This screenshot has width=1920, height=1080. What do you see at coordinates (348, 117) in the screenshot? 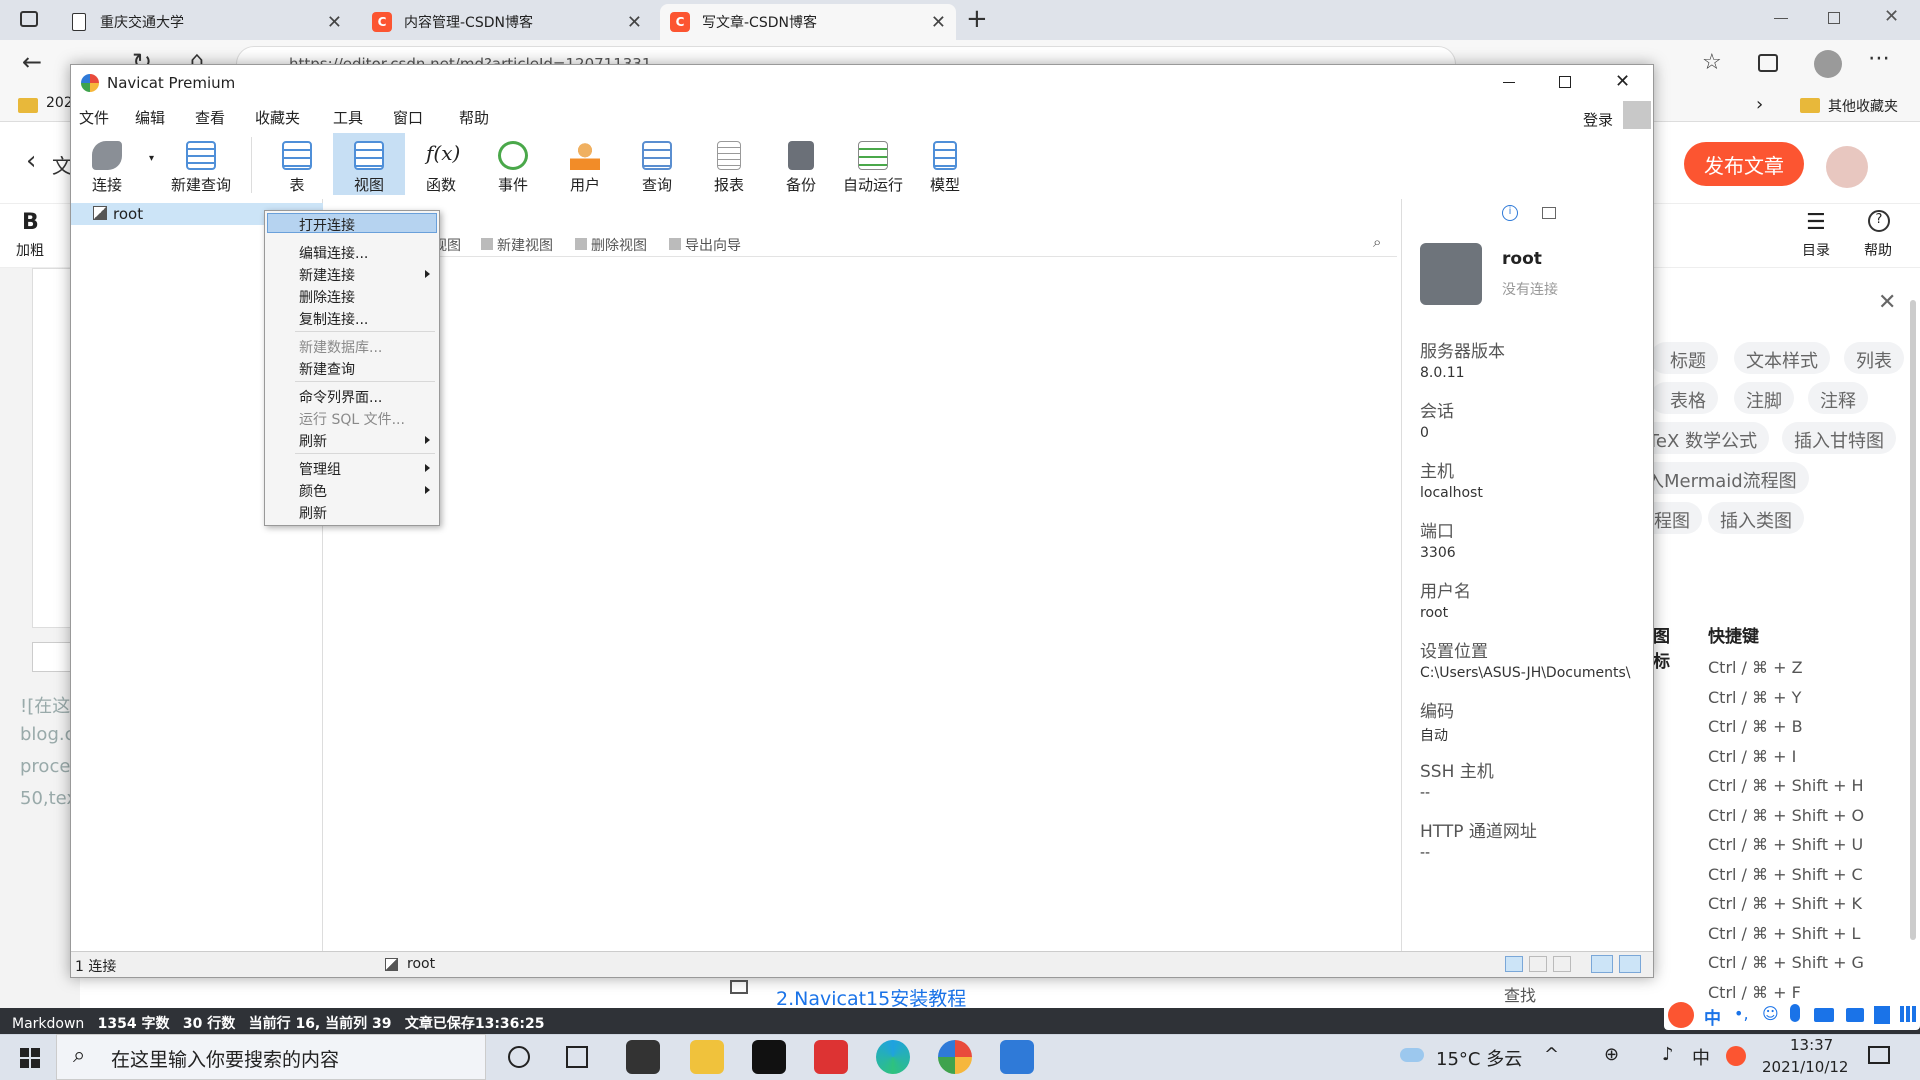
I see `menu-tools: 工具` at bounding box center [348, 117].